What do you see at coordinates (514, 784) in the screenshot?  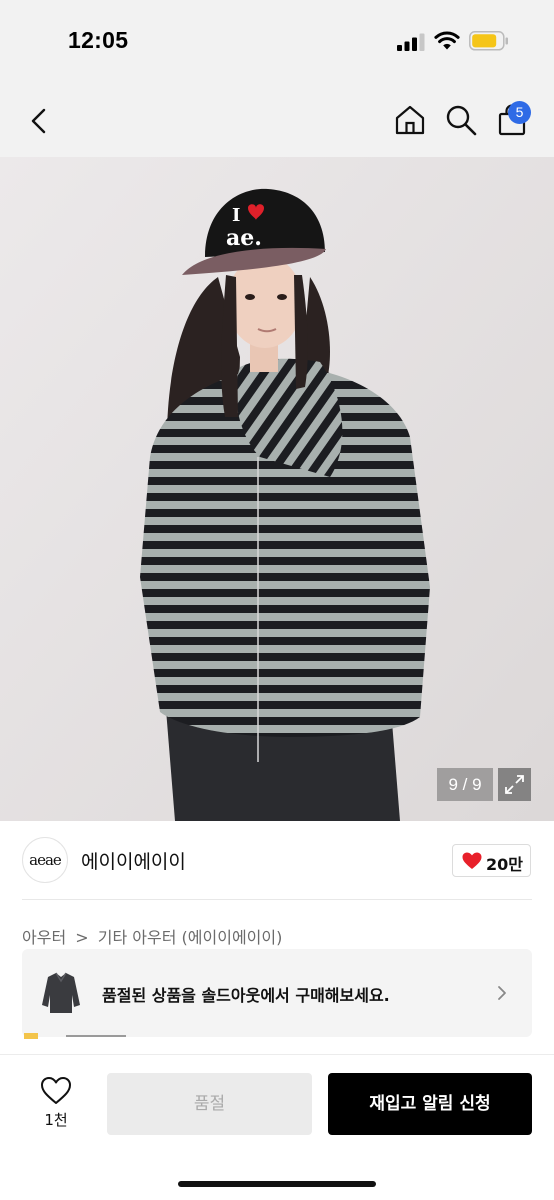 I see `expand-arrows-icon` at bounding box center [514, 784].